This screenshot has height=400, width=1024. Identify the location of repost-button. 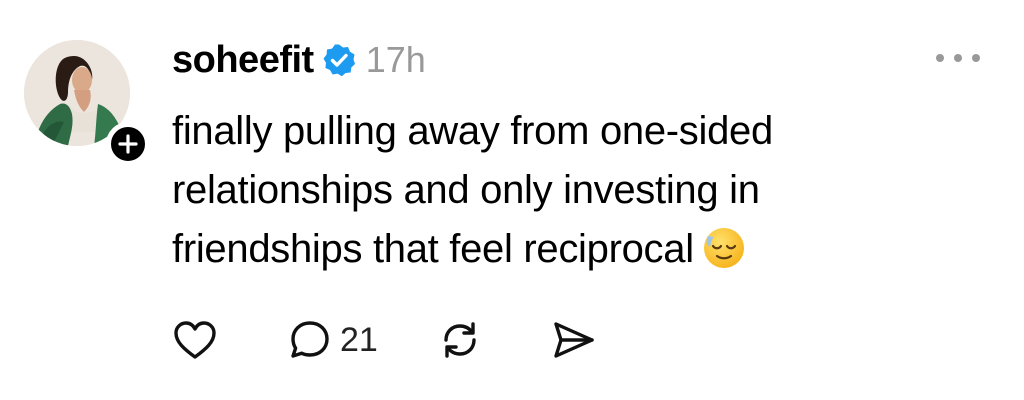
(460, 340).